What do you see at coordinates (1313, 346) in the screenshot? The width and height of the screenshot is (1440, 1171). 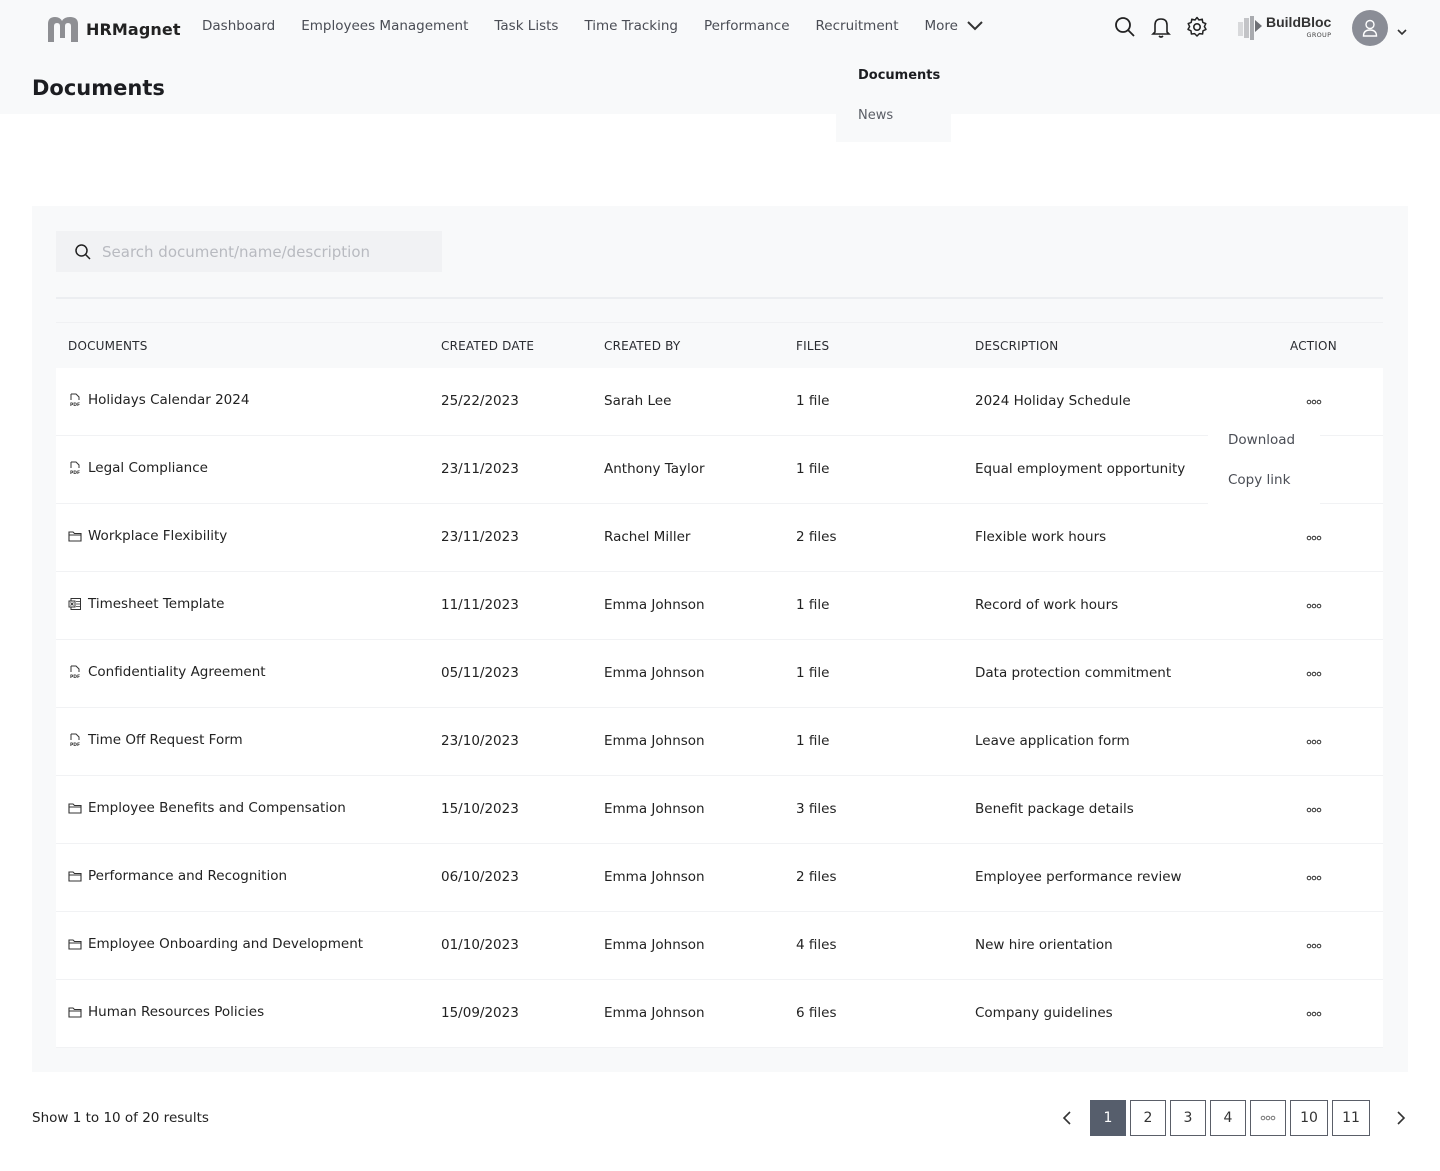 I see `header-action: ACTION` at bounding box center [1313, 346].